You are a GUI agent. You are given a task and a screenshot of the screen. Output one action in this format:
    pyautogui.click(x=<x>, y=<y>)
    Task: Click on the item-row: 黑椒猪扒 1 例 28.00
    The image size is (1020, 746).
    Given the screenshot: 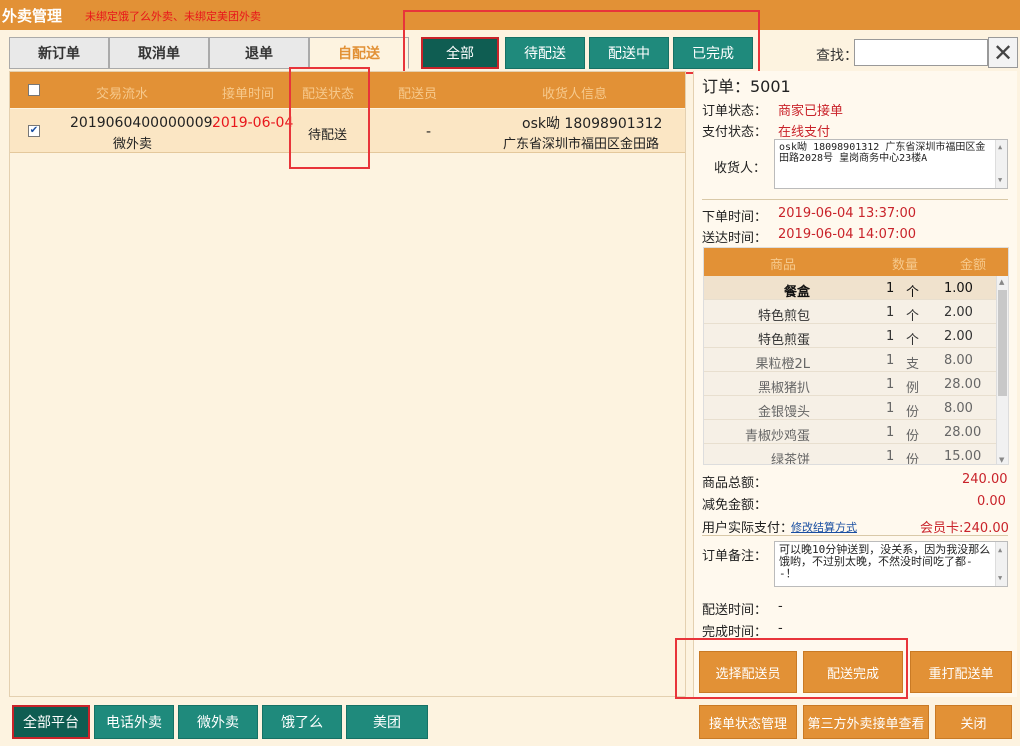 What is the action you would take?
    pyautogui.click(x=851, y=384)
    